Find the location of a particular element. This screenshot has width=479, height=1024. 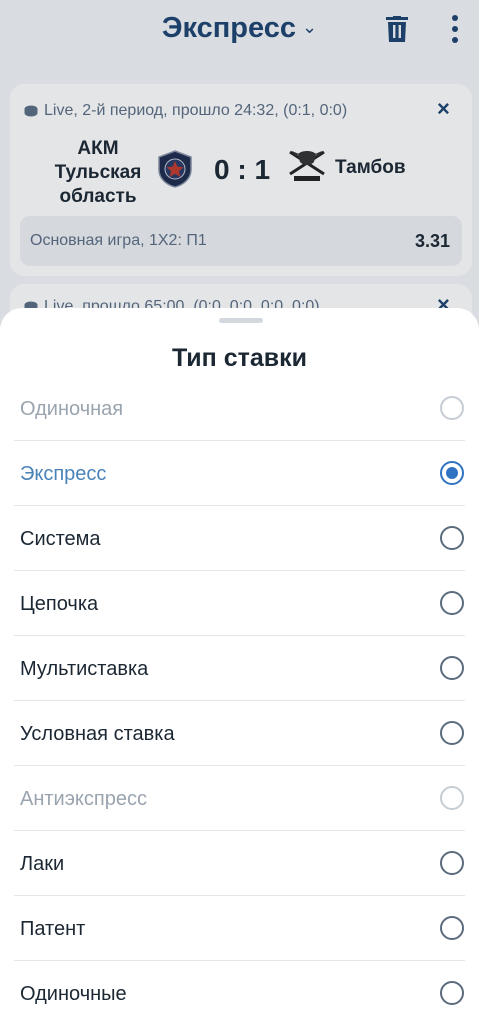

option-label: Экспресс is located at coordinates (63, 474).